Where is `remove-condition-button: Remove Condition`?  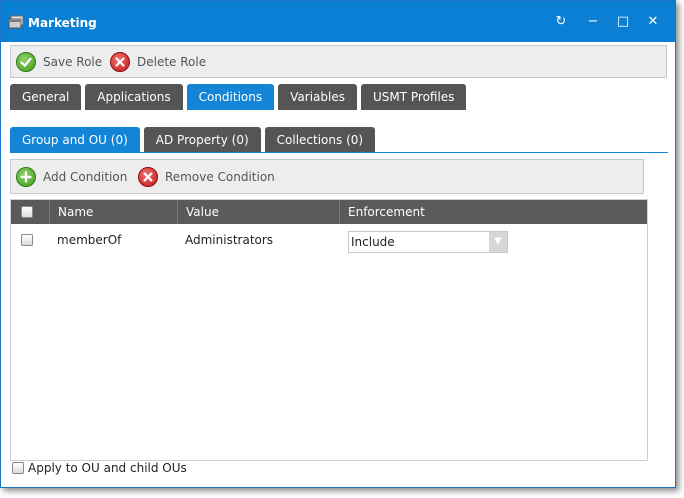 remove-condition-button: Remove Condition is located at coordinates (206, 177).